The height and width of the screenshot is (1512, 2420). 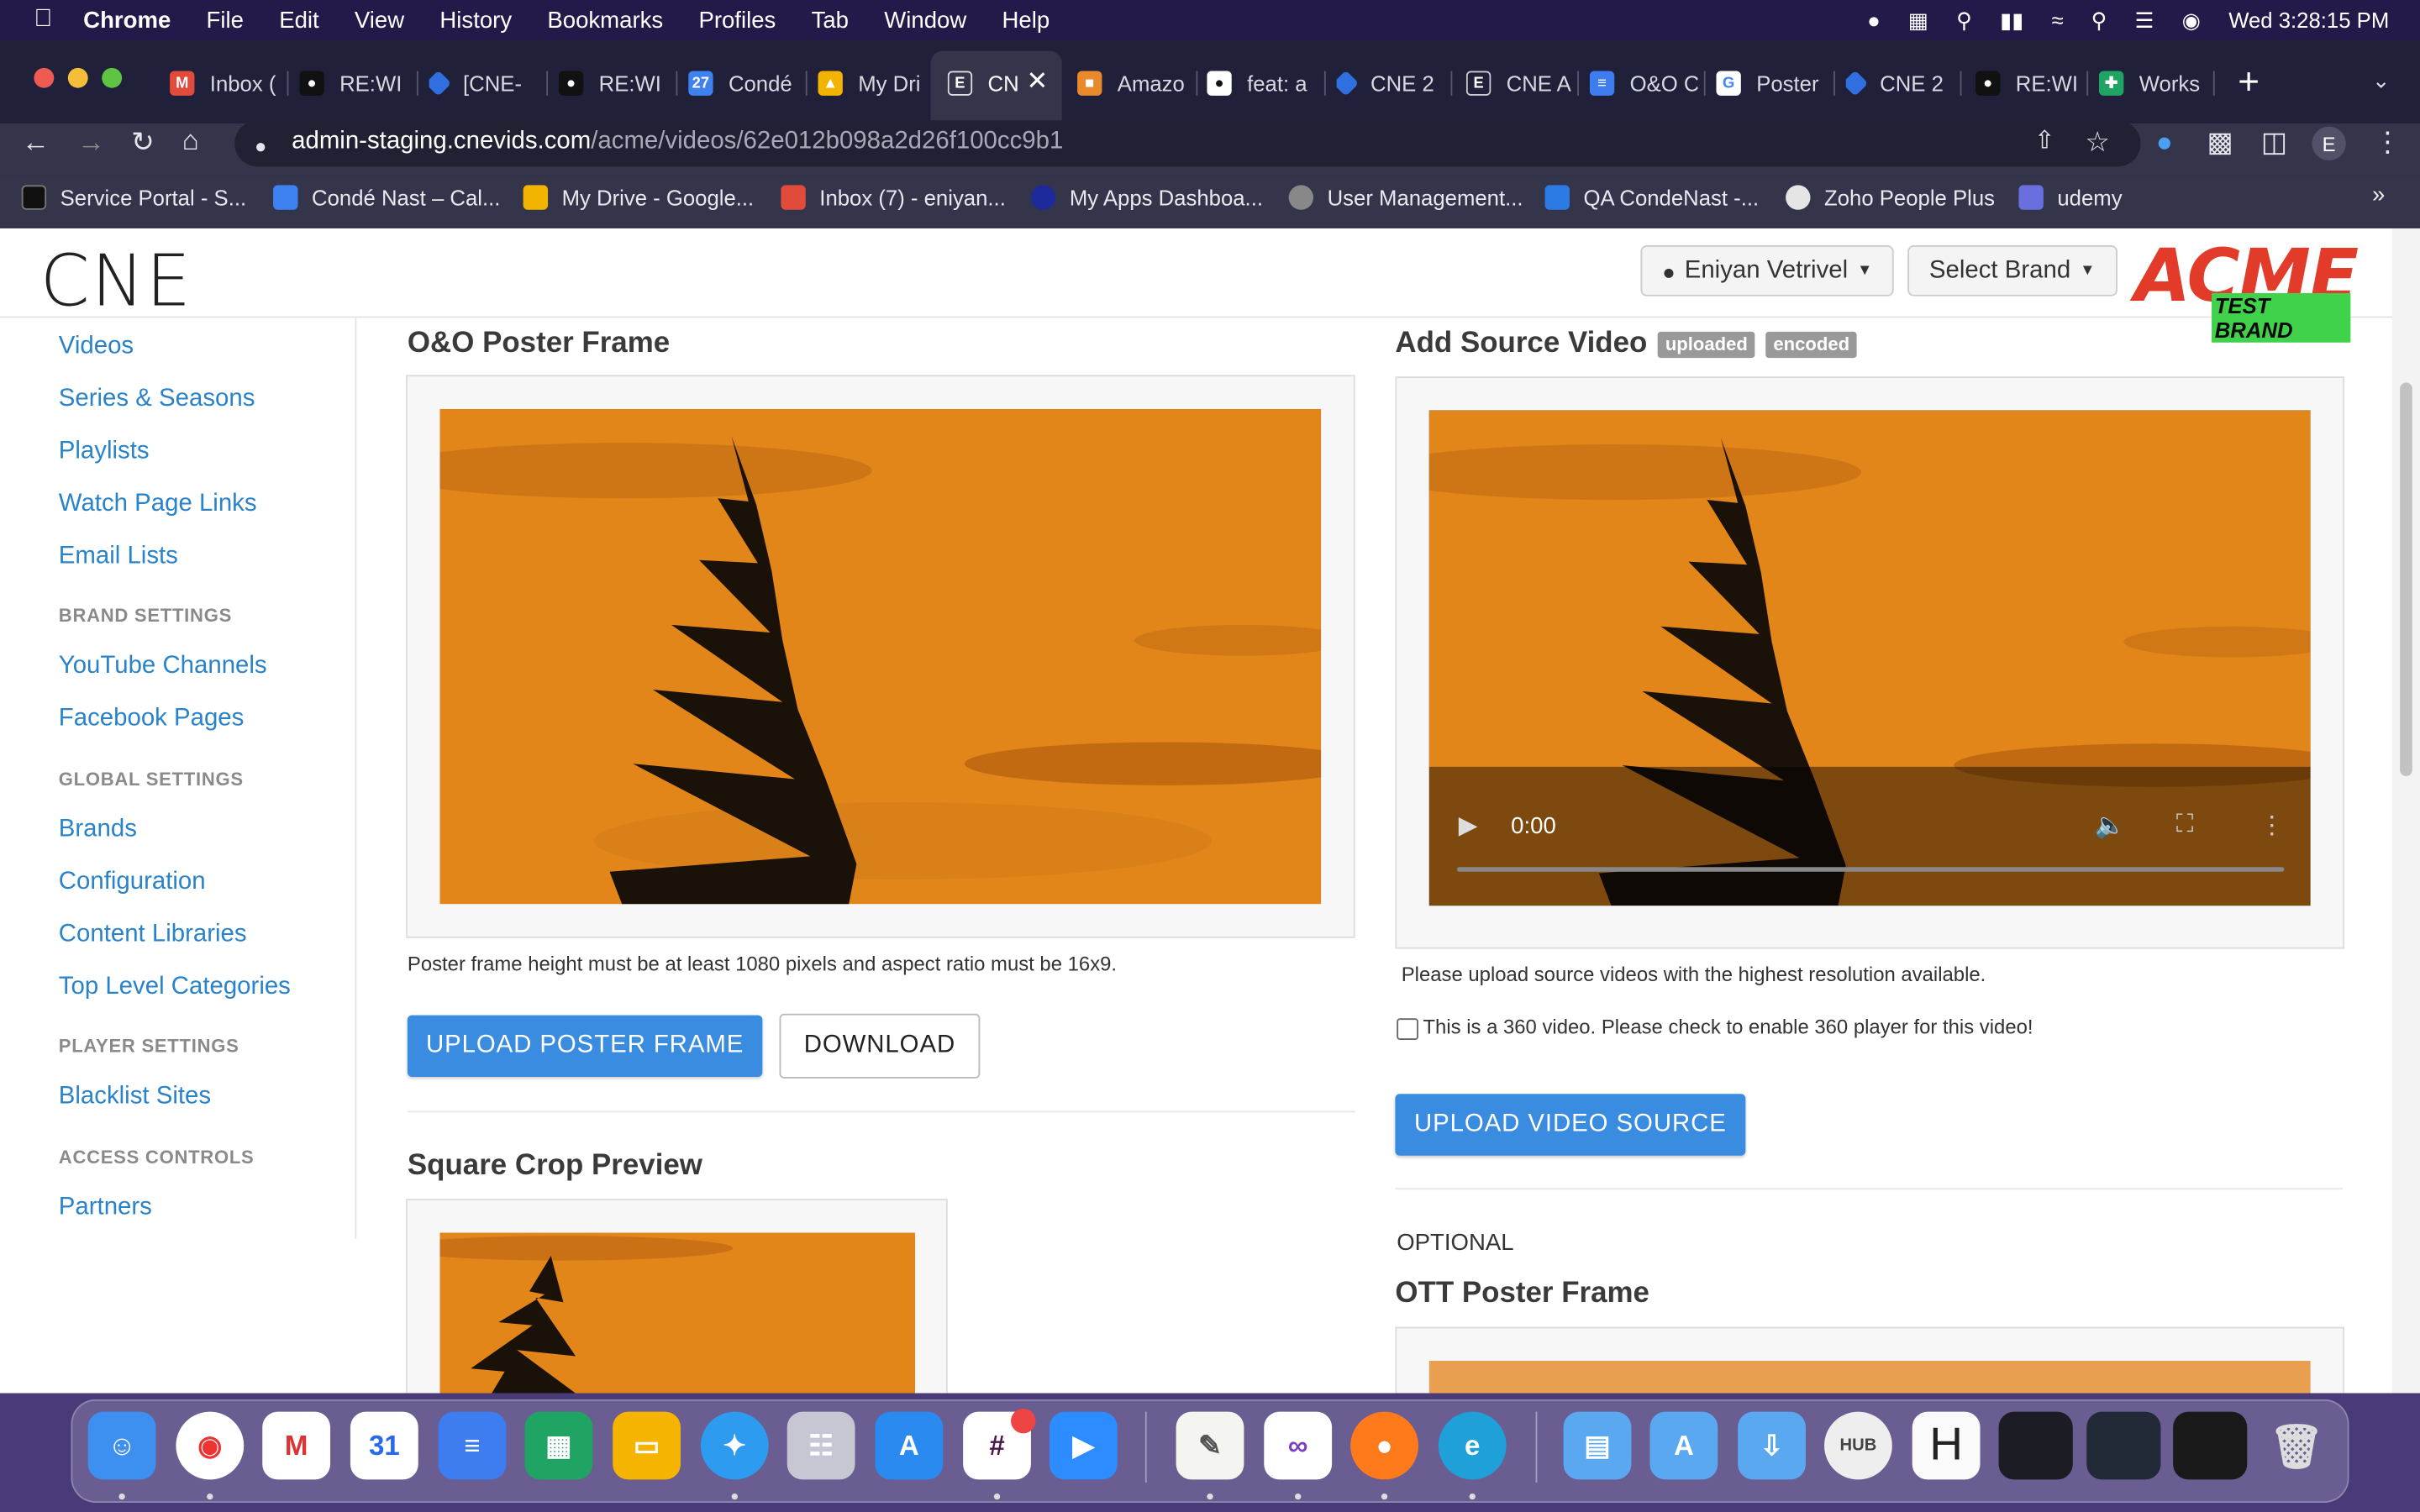 What do you see at coordinates (384, 1445) in the screenshot?
I see `calendar-icon: 31` at bounding box center [384, 1445].